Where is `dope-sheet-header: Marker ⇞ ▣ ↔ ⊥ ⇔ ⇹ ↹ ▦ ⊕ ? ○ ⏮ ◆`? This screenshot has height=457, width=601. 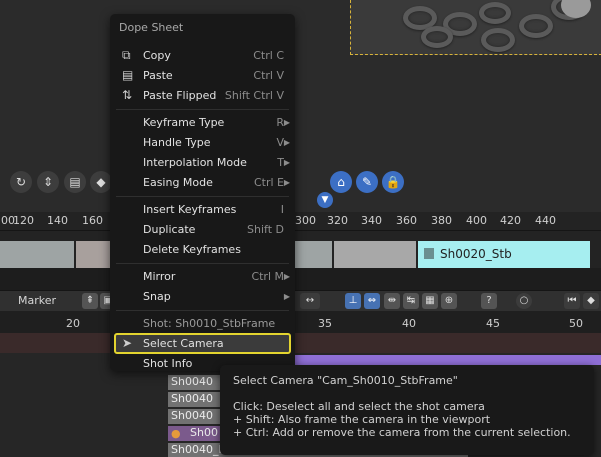 dope-sheet-header: Marker ⇞ ▣ ↔ ⊥ ⇔ ⇹ ↹ ▦ ⊕ ? ○ ⏮ ◆ is located at coordinates (300, 301).